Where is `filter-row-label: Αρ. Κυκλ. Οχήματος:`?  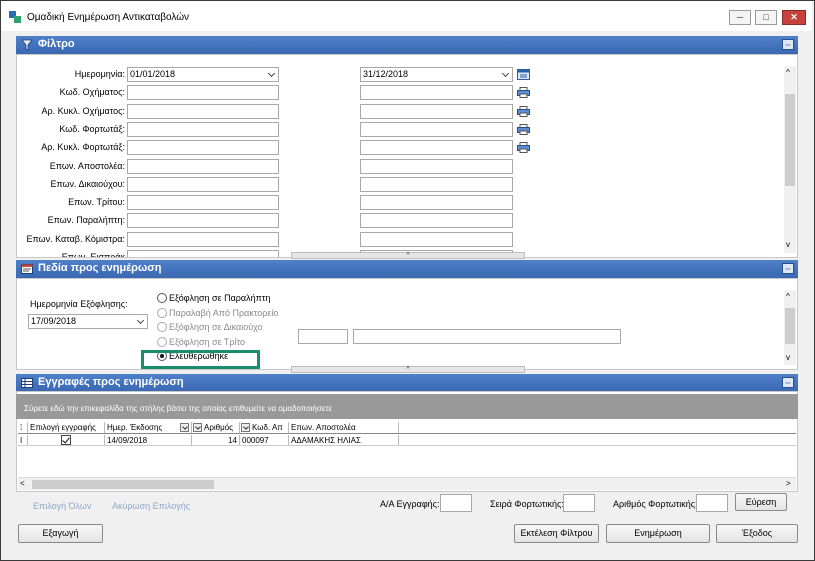 filter-row-label: Αρ. Κυκλ. Οχήματος: is located at coordinates (83, 110).